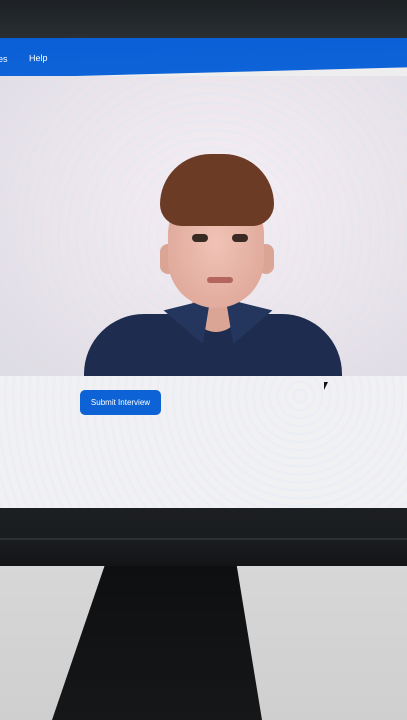  I want to click on submit-interview-button: Submit Interview, so click(120, 402).